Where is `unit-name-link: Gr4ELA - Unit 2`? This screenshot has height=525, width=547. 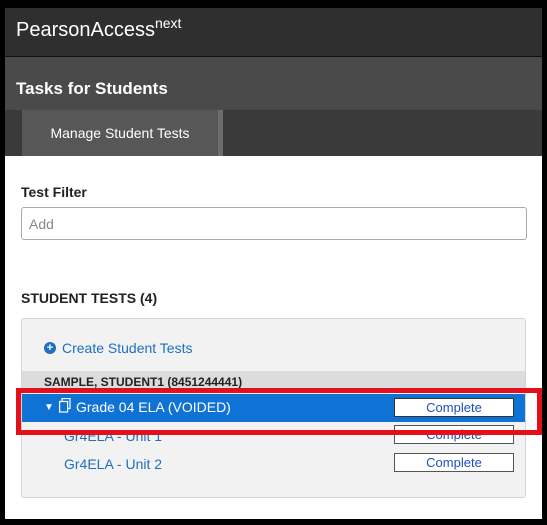 unit-name-link: Gr4ELA - Unit 2 is located at coordinates (113, 464).